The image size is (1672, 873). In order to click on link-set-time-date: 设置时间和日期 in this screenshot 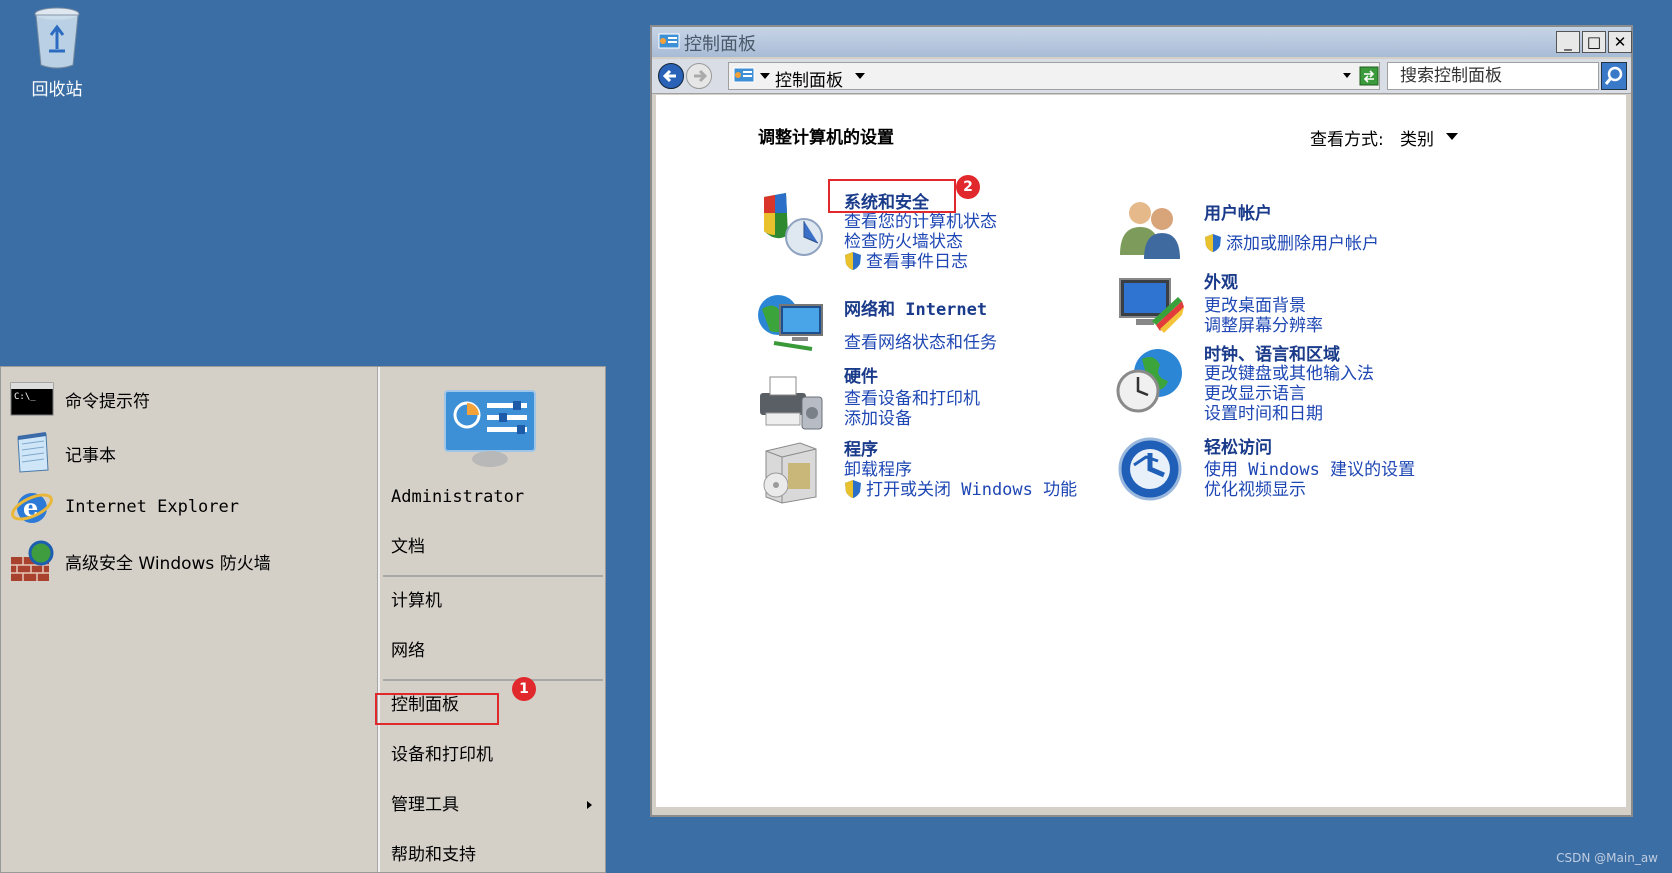, I will do `click(1263, 411)`.